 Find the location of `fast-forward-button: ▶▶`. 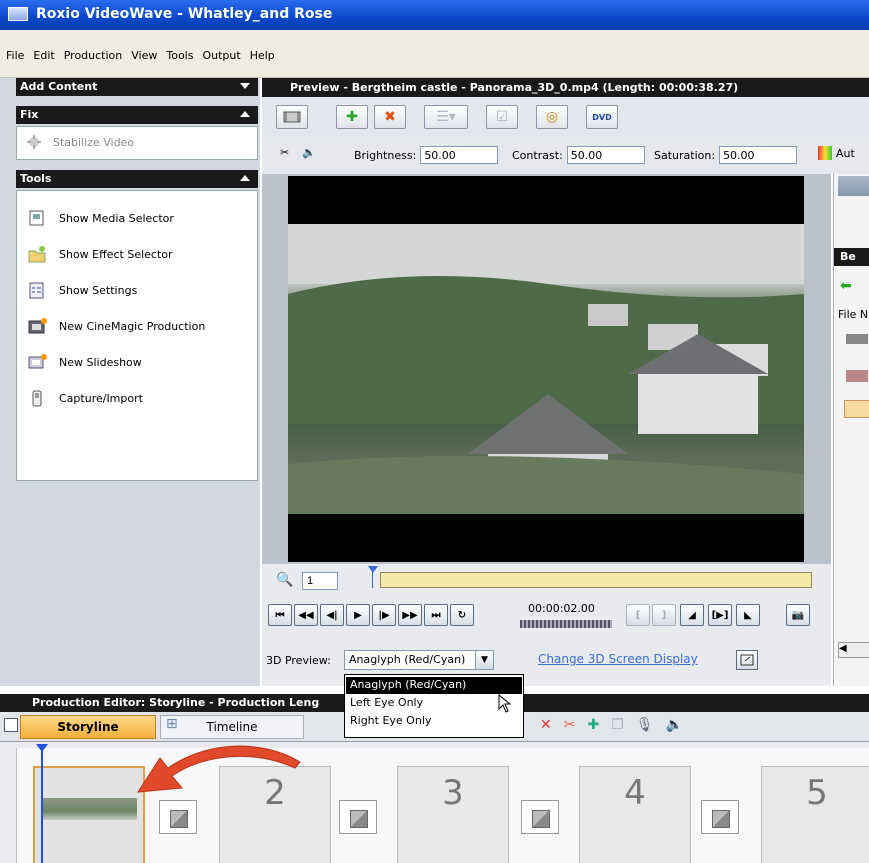

fast-forward-button: ▶▶ is located at coordinates (410, 615).